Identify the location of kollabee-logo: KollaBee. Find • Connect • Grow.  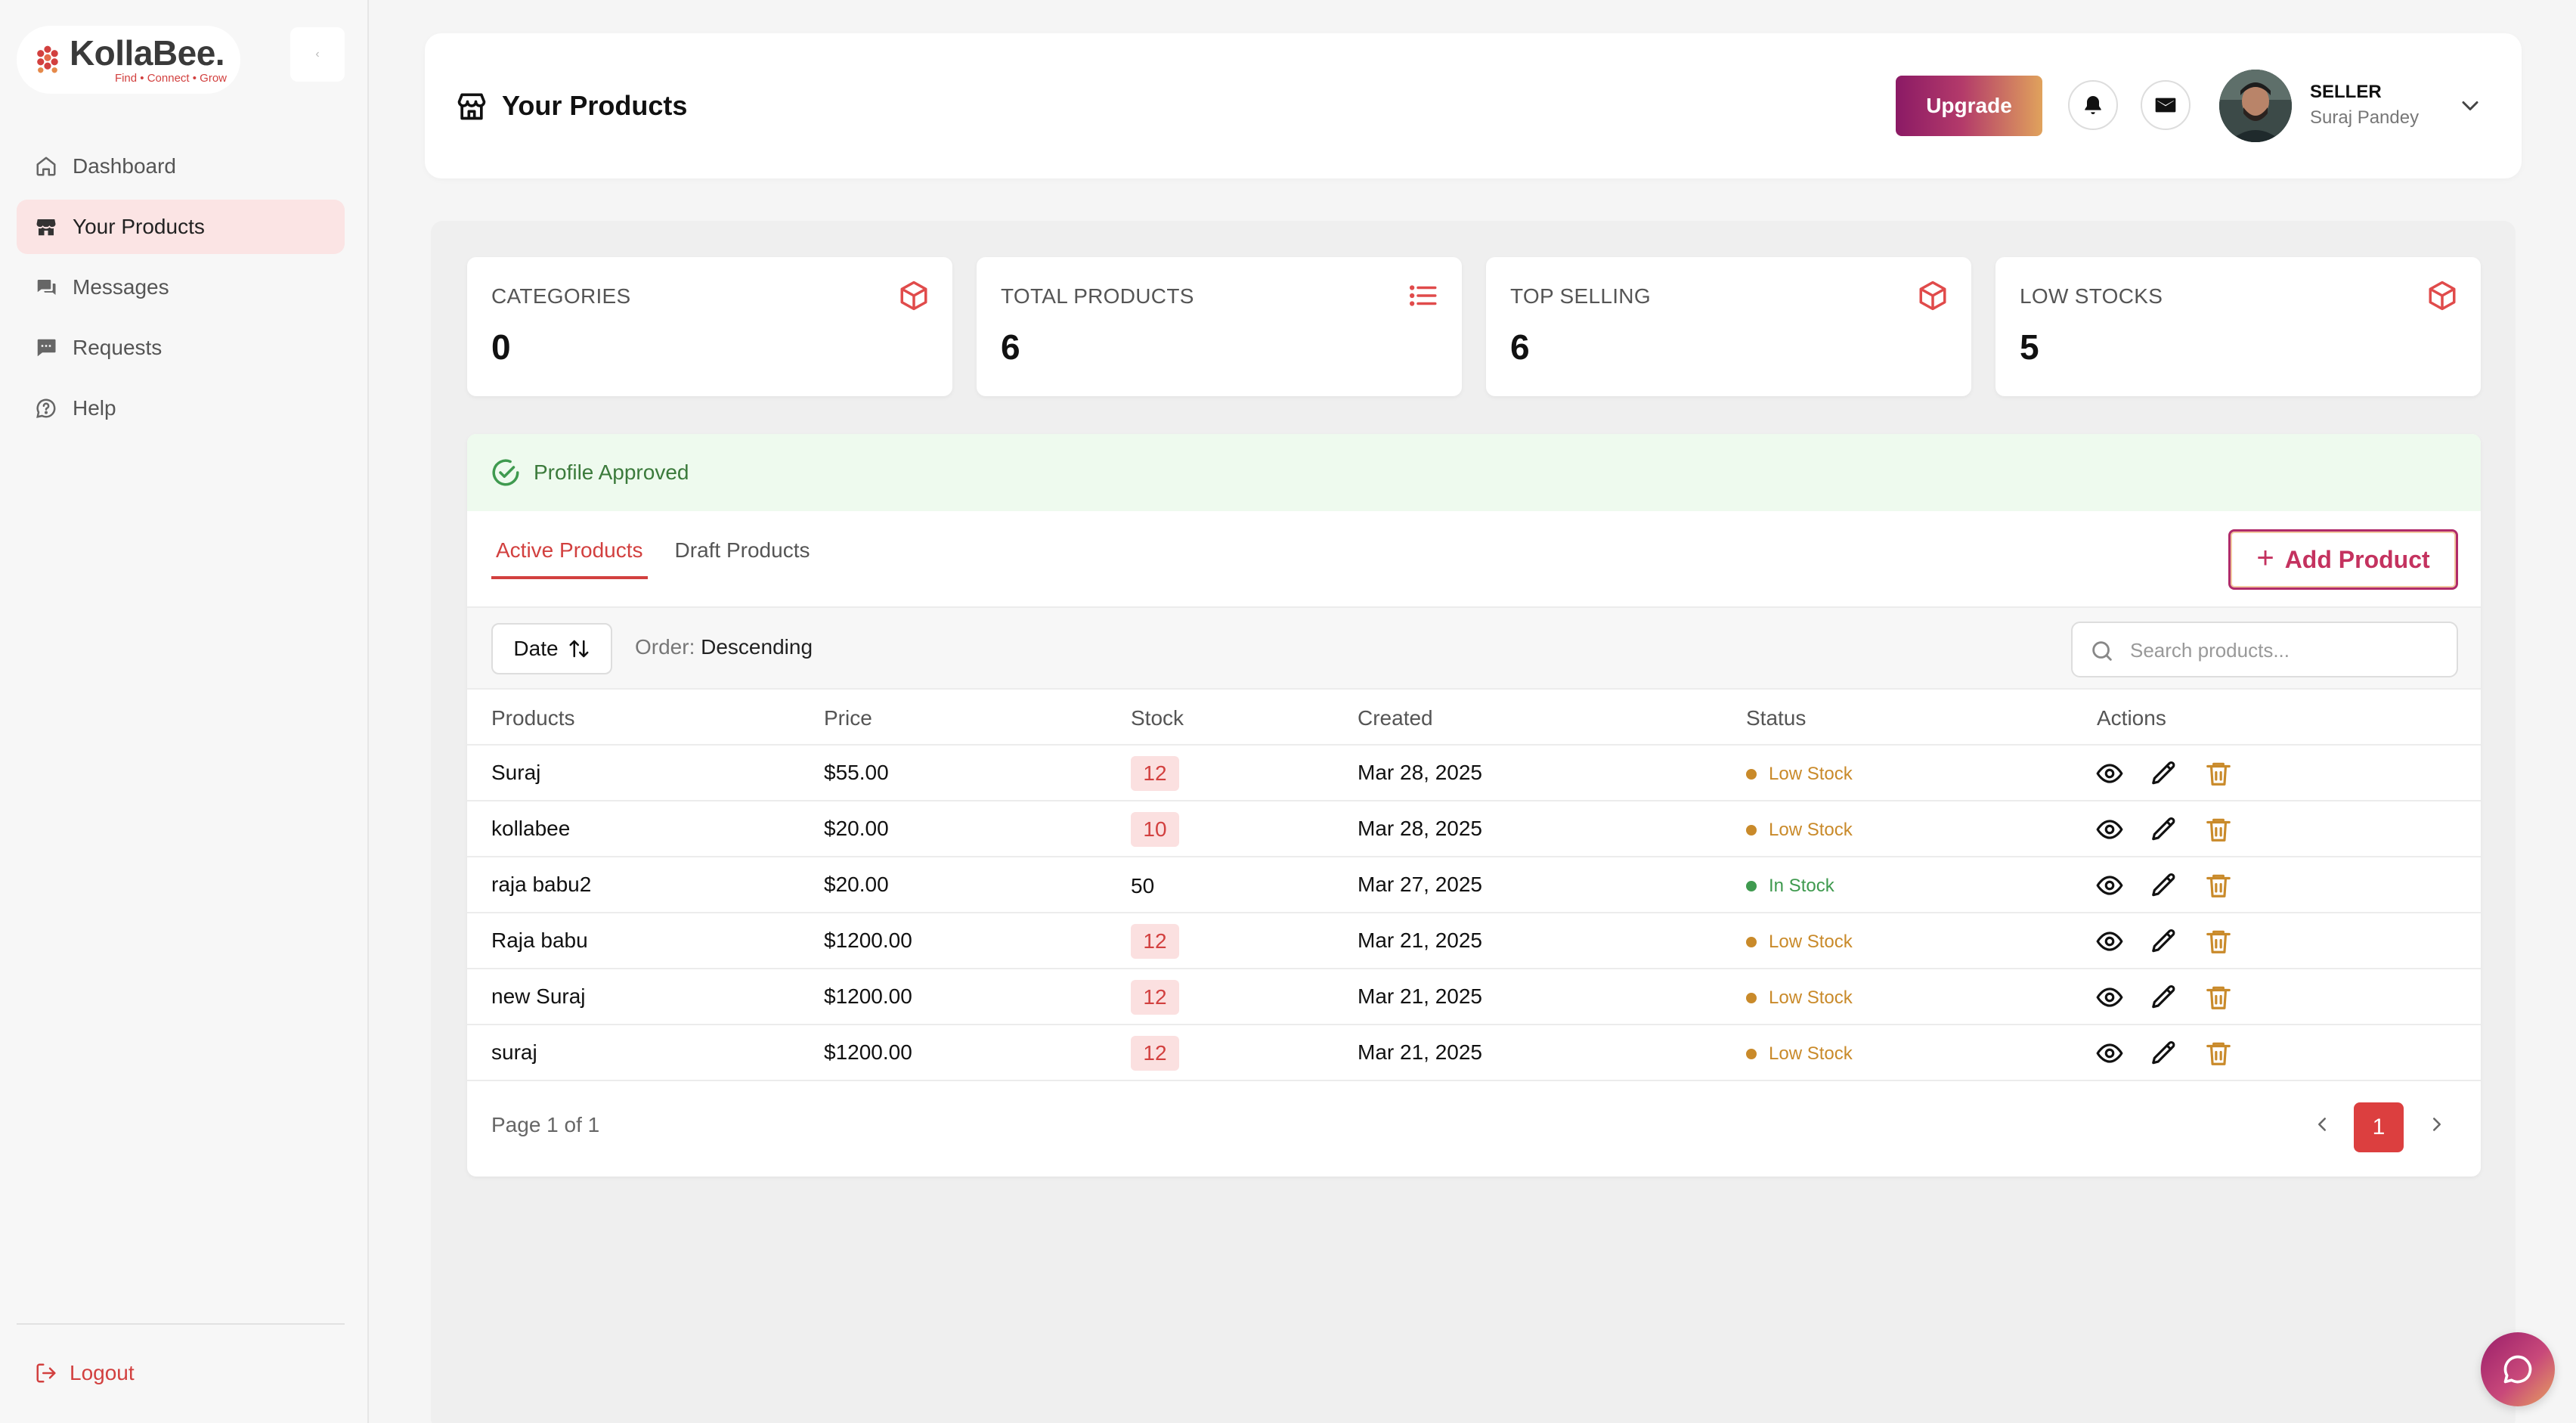
(128, 60).